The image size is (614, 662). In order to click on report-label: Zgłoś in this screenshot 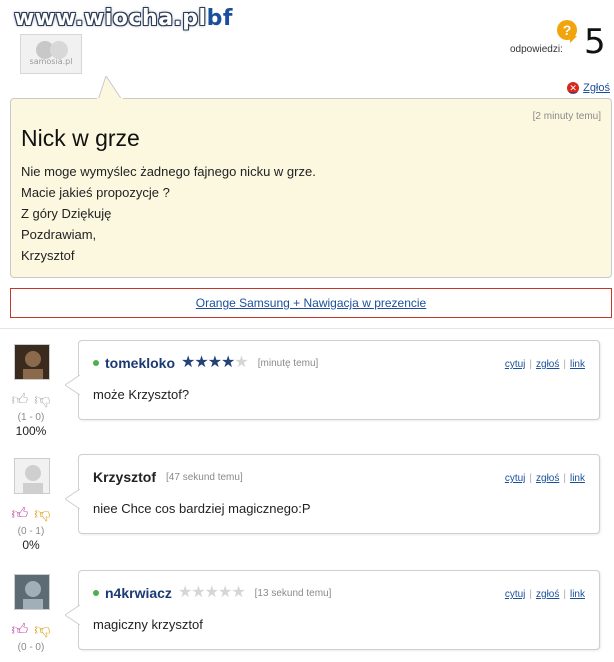, I will do `click(596, 88)`.